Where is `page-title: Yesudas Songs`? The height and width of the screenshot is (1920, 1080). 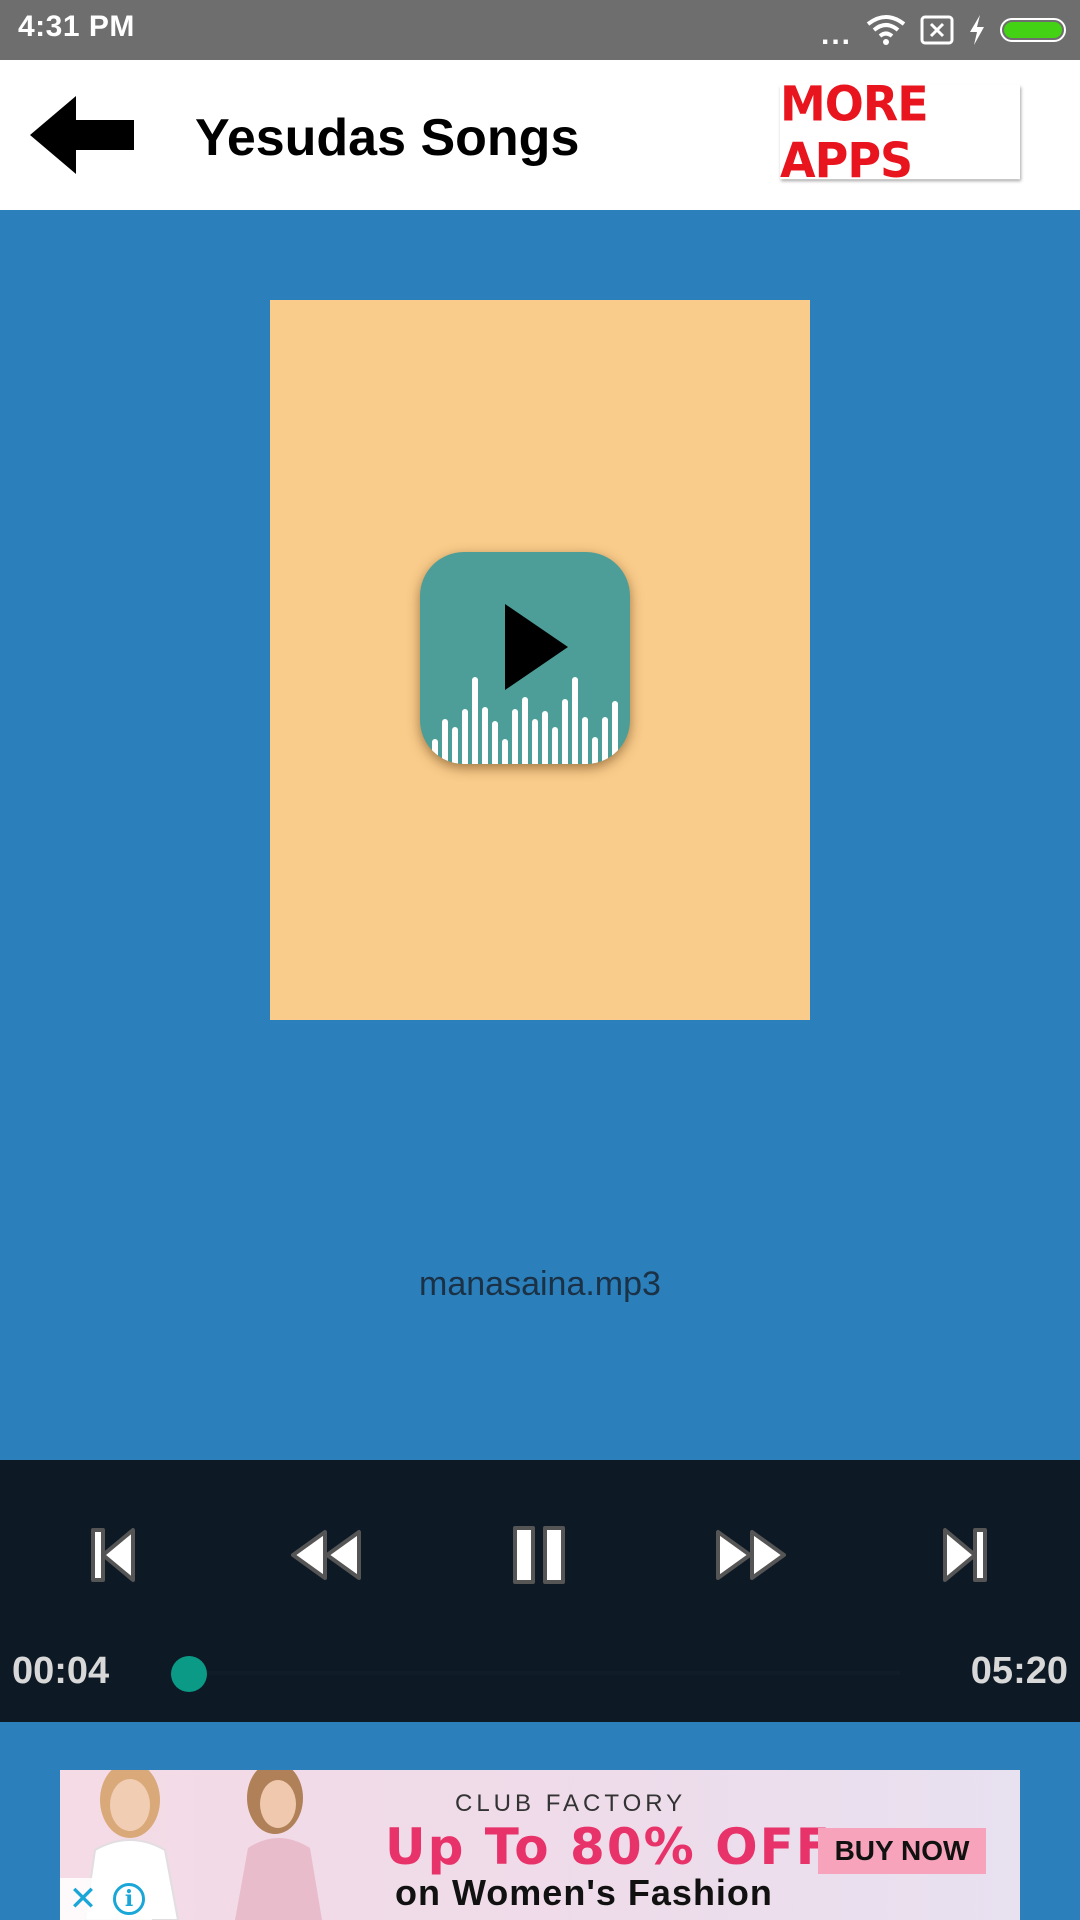
page-title: Yesudas Songs is located at coordinates (387, 138).